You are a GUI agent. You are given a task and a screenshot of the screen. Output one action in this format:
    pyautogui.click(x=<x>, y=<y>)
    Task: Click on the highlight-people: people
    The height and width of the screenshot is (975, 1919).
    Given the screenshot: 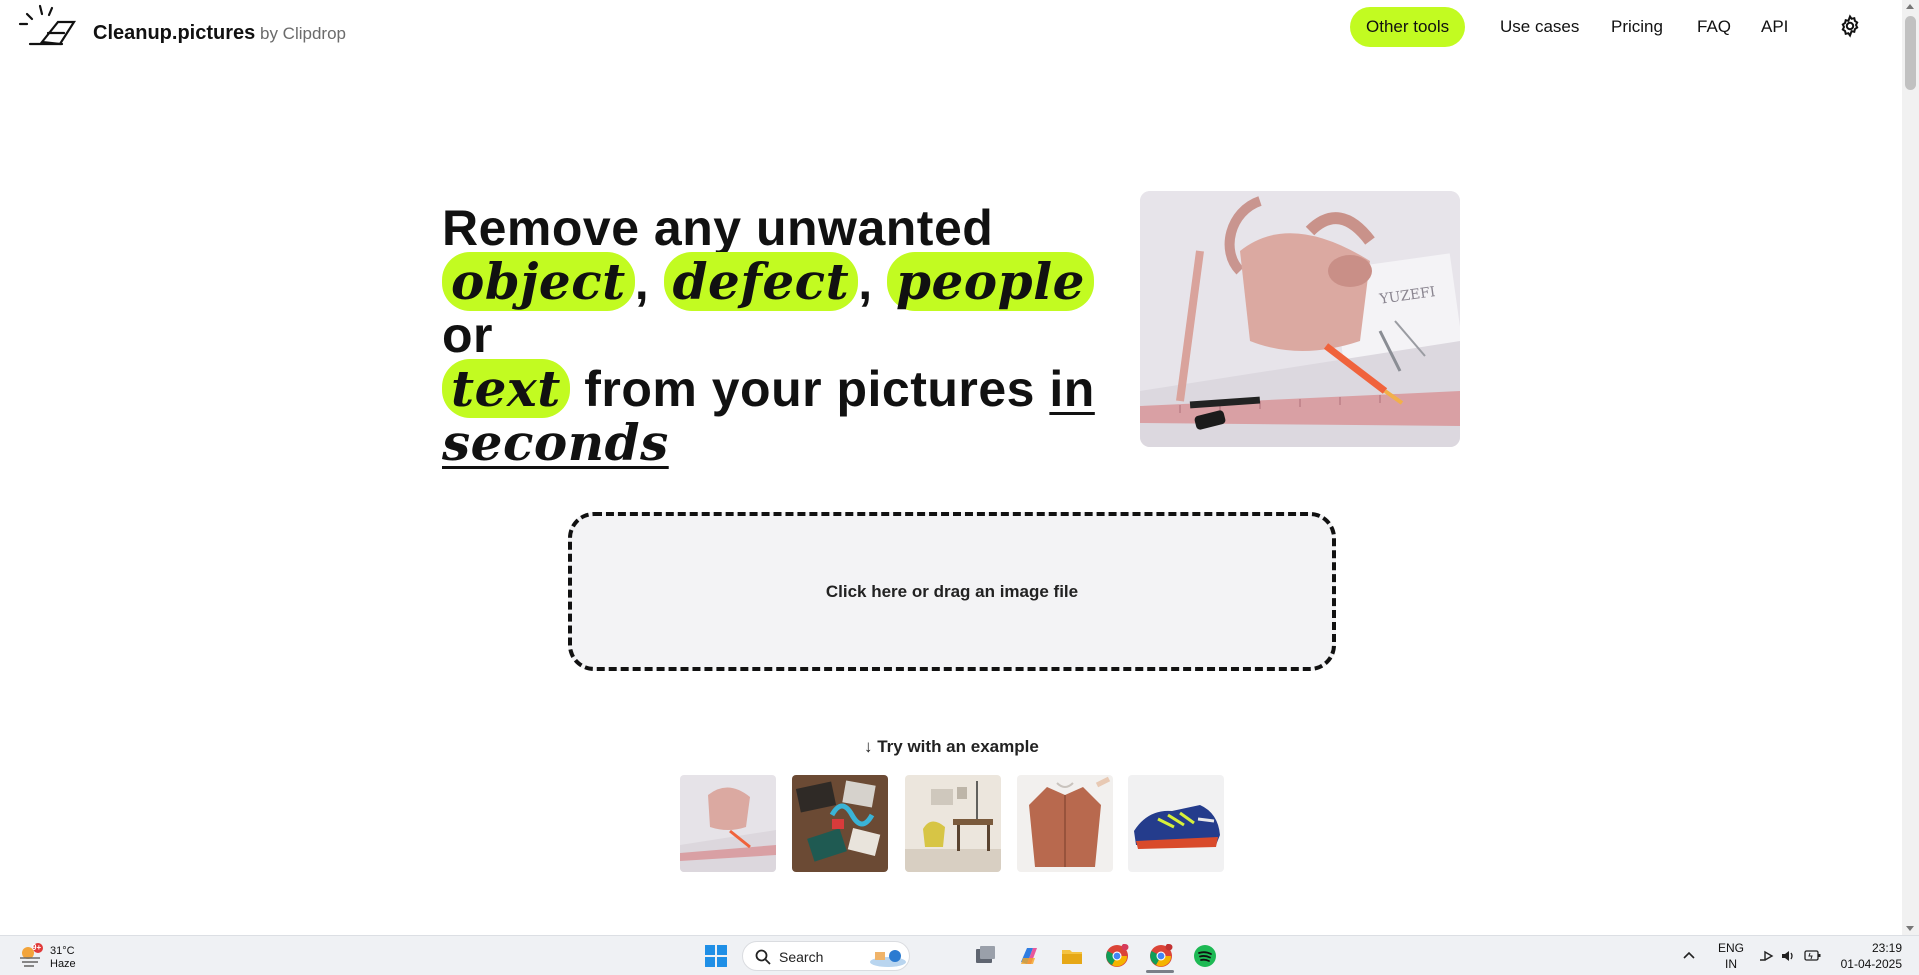 What is the action you would take?
    pyautogui.click(x=990, y=281)
    